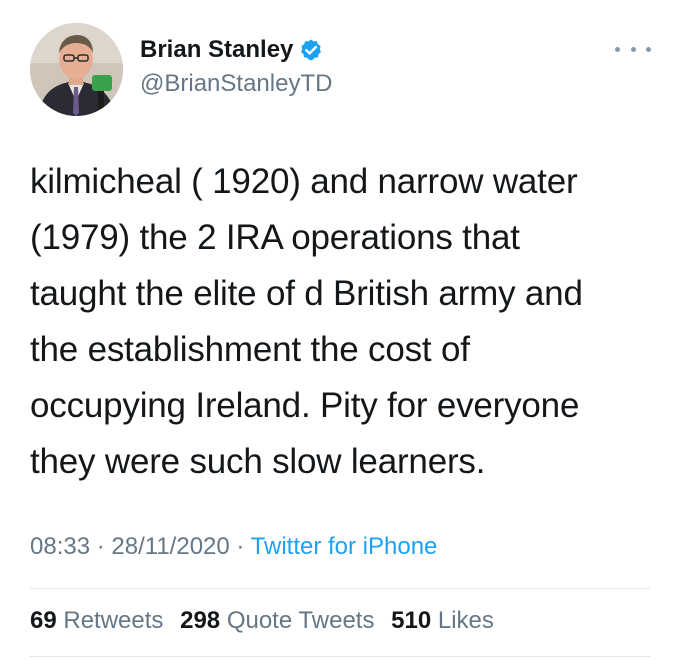 Image resolution: width=680 pixels, height=661 pixels. I want to click on more-options-icon, so click(633, 49).